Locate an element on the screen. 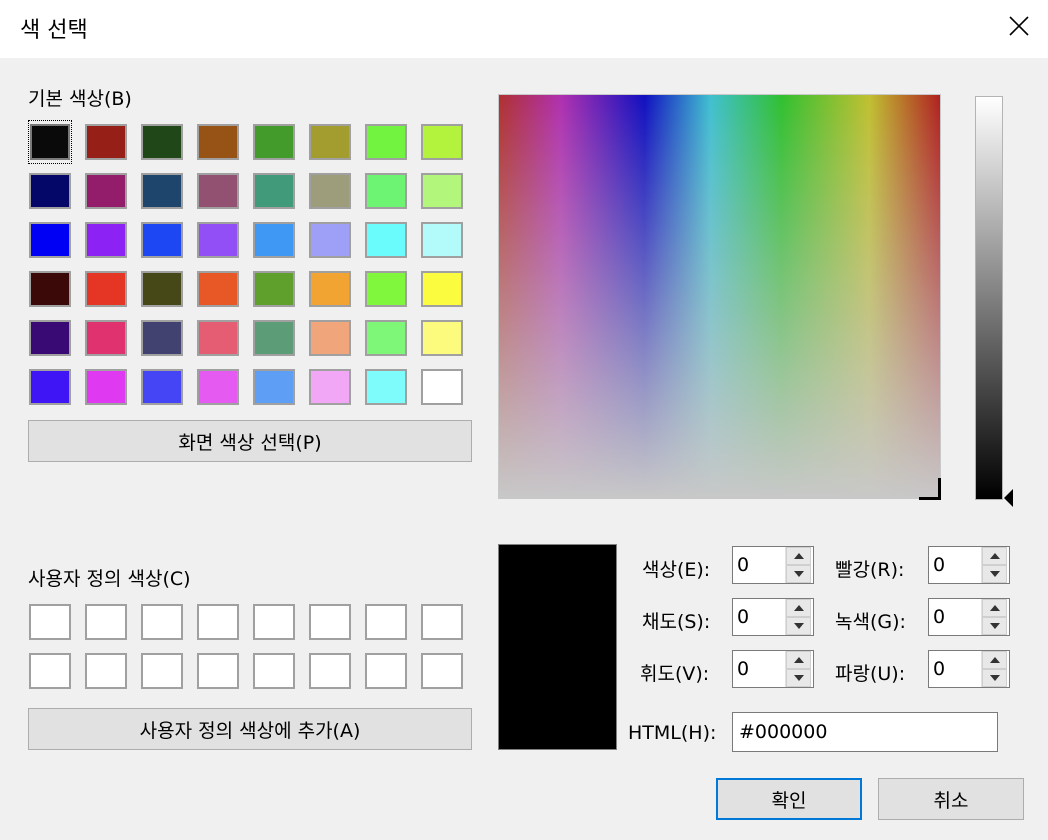  cancel-button: 취소 is located at coordinates (951, 799).